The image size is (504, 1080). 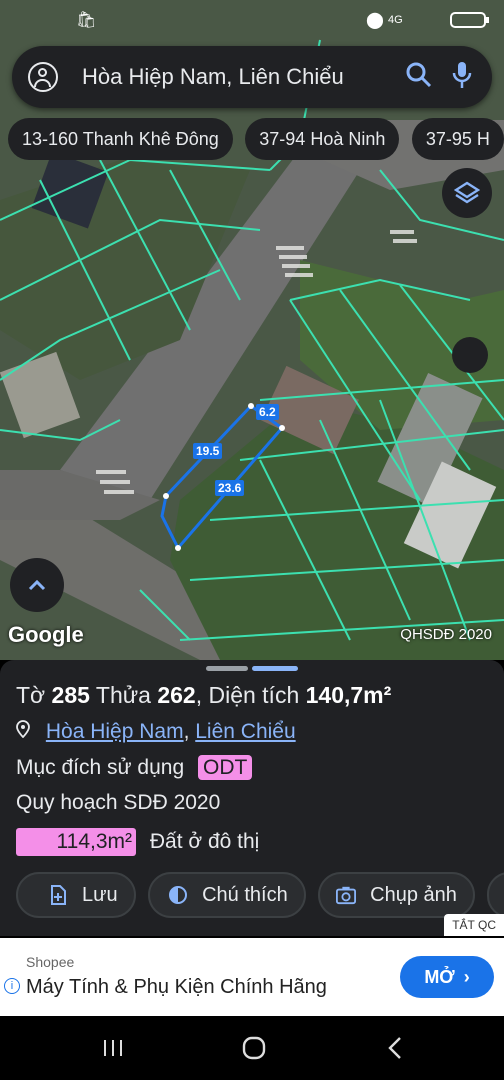 I want to click on plan-land-type: Đất ở đô thị, so click(x=204, y=841).